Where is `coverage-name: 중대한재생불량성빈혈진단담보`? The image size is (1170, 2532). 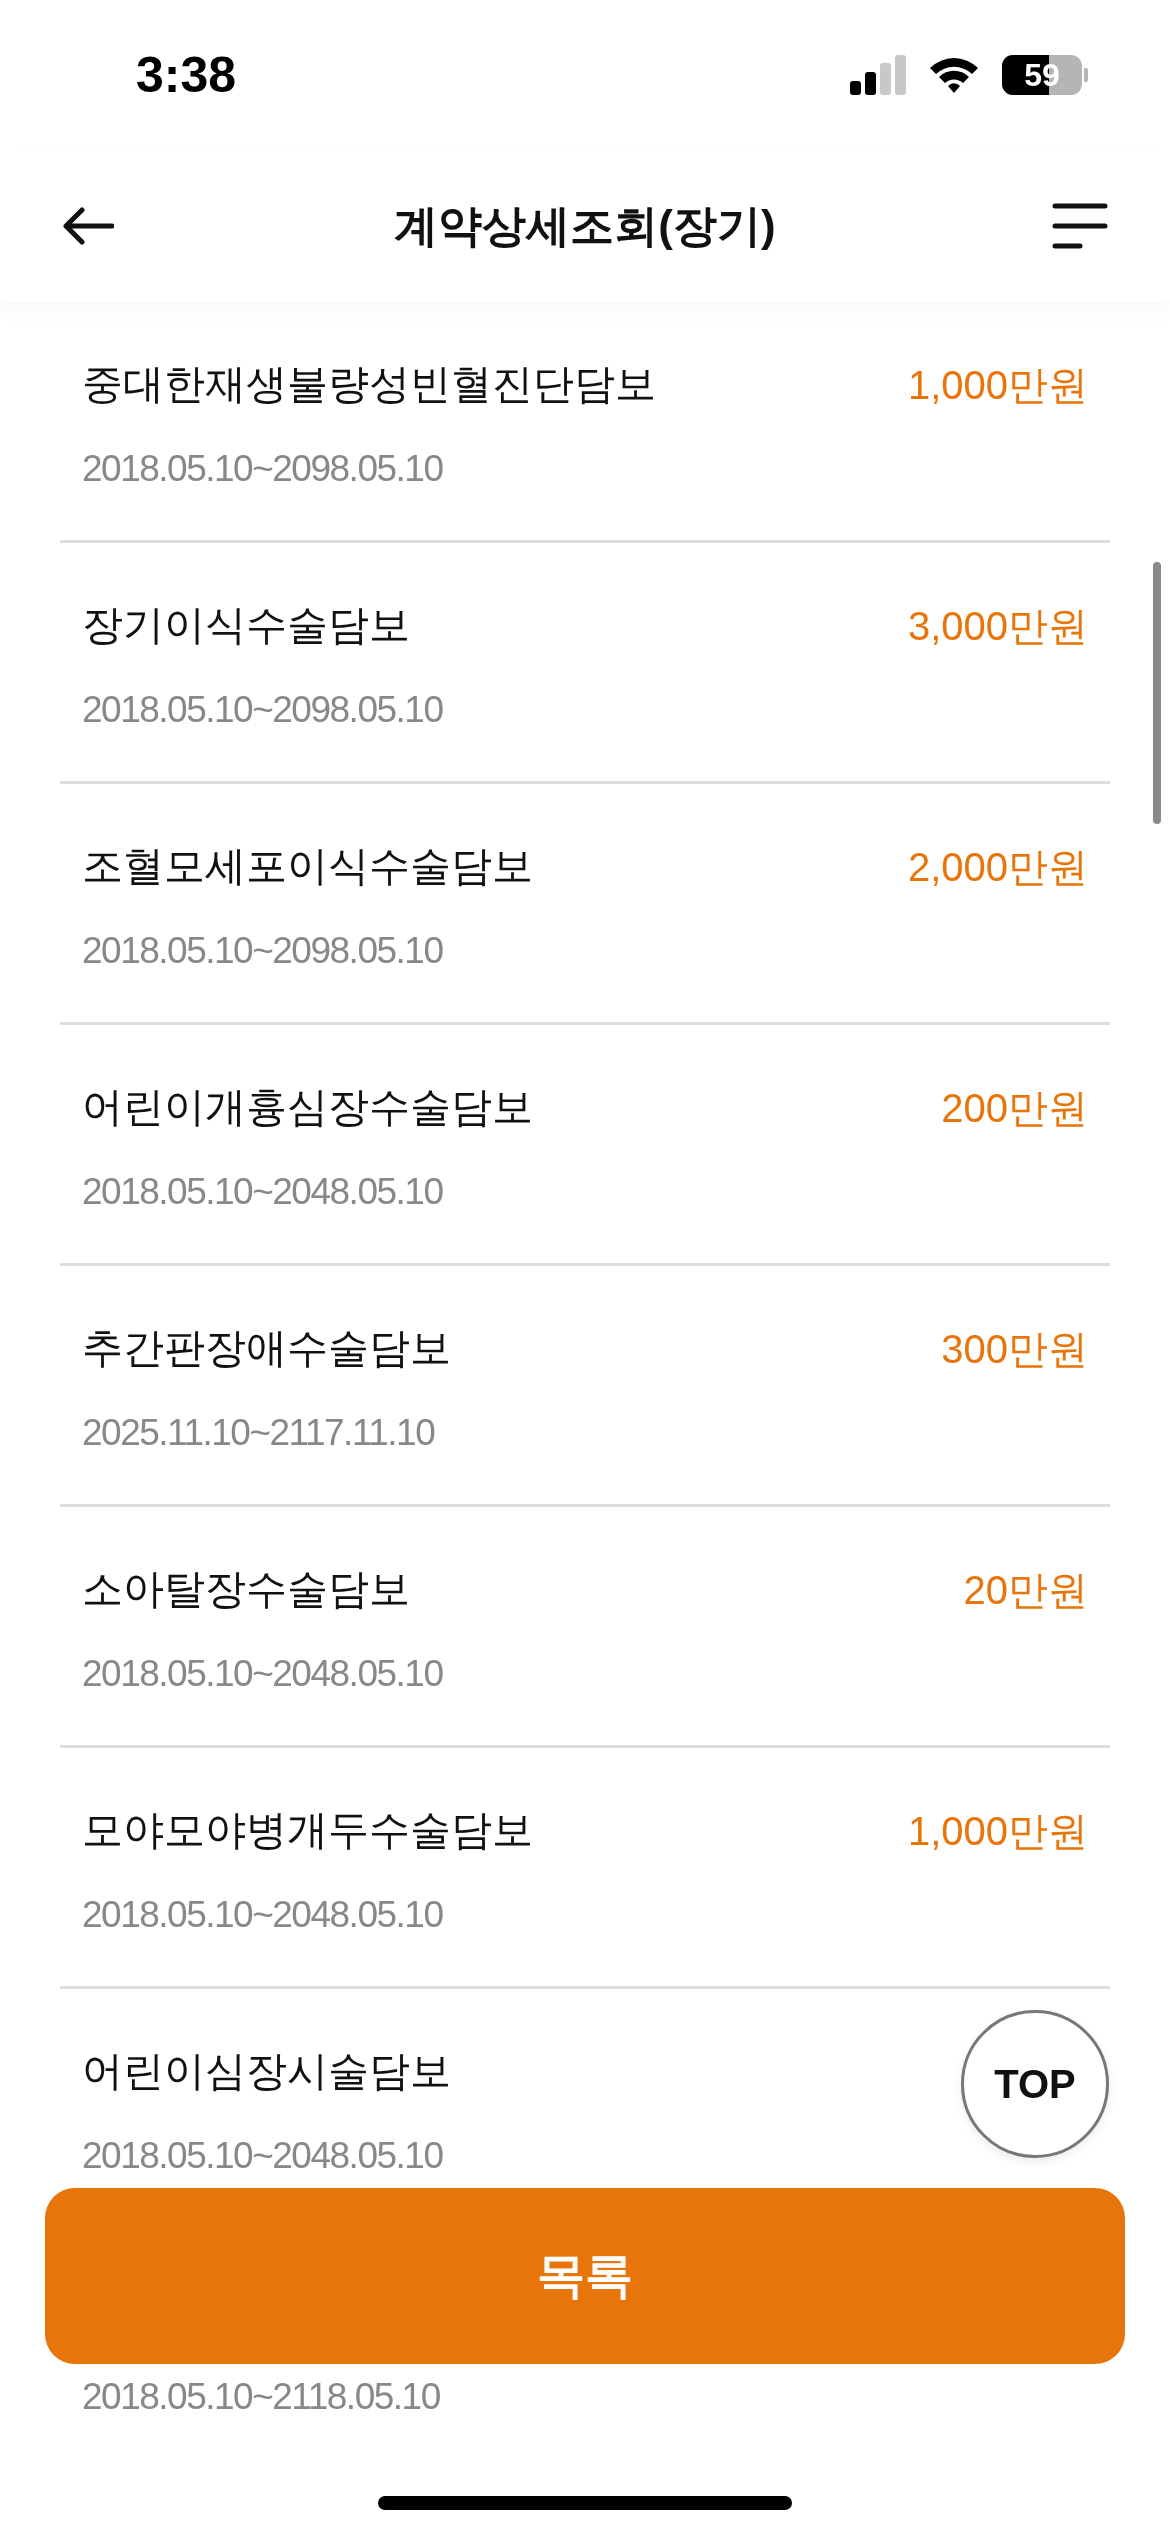 coverage-name: 중대한재생불량성빈혈진단담보 is located at coordinates (369, 385).